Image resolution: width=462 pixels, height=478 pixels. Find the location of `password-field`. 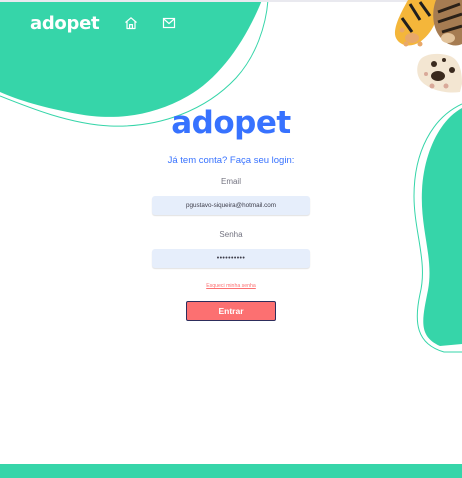

password-field is located at coordinates (231, 258).